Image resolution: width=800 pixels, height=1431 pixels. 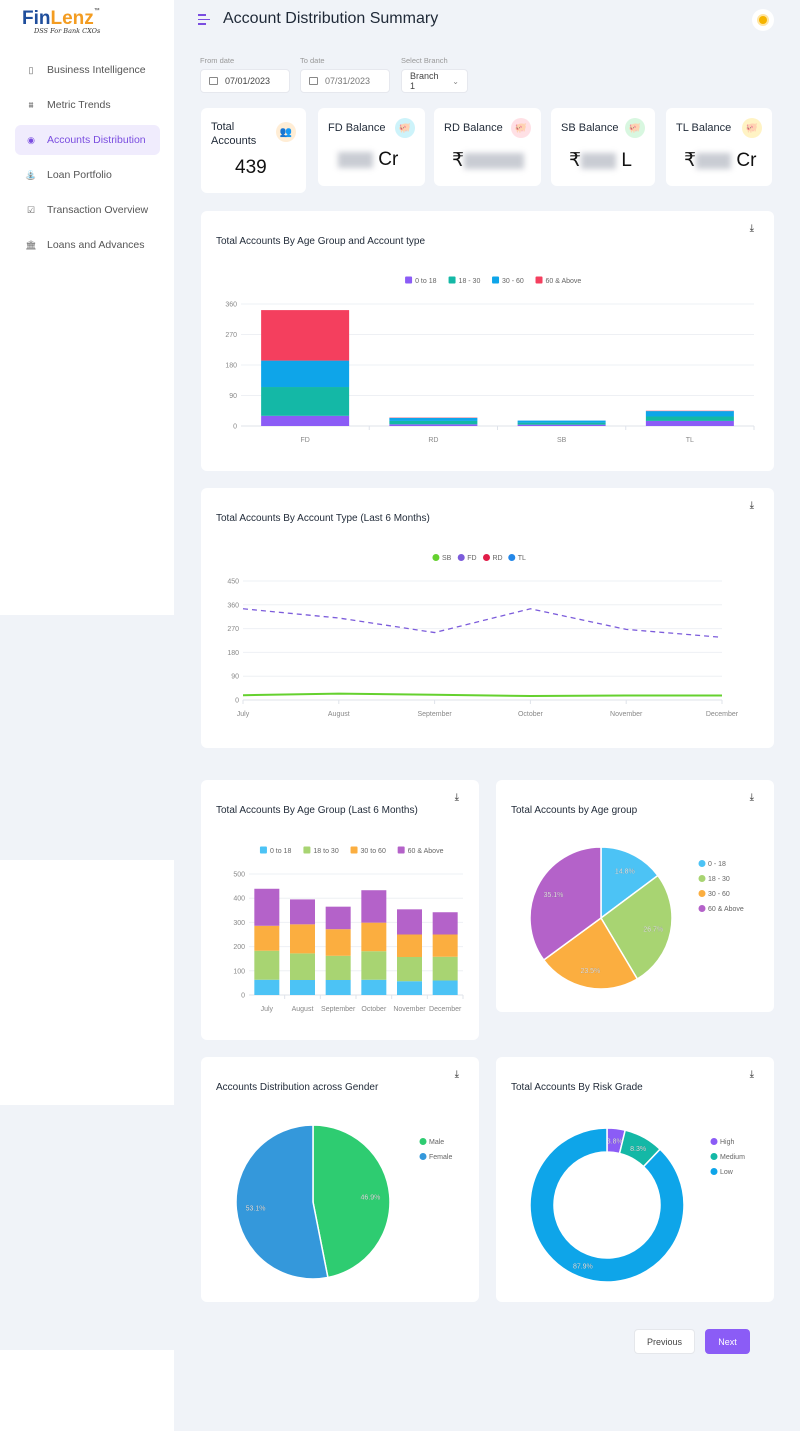 What do you see at coordinates (424, 81) in the screenshot?
I see `branch-value: Branch 1` at bounding box center [424, 81].